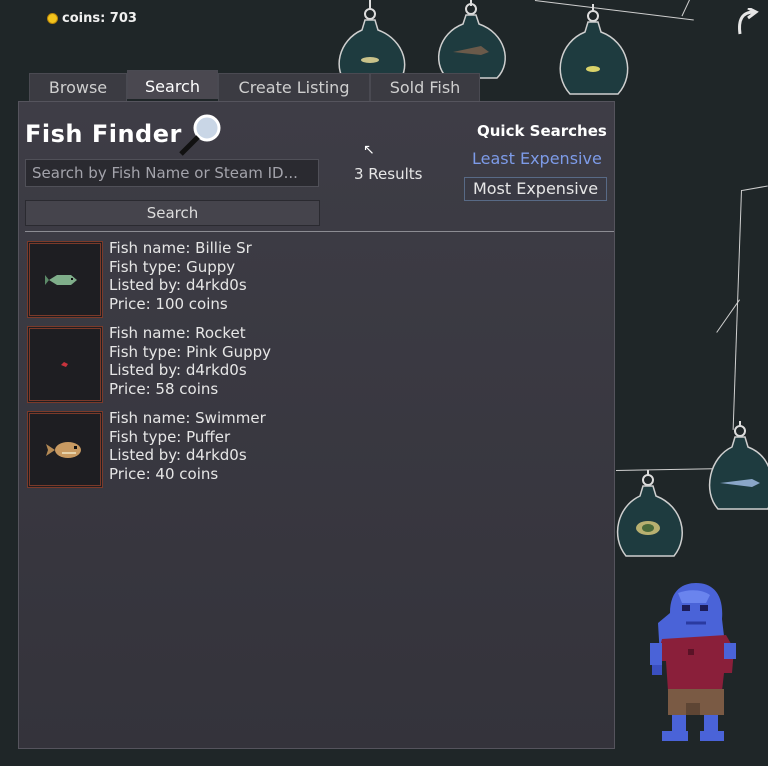 This screenshot has height=766, width=768. What do you see at coordinates (172, 213) in the screenshot?
I see `search-button: Search` at bounding box center [172, 213].